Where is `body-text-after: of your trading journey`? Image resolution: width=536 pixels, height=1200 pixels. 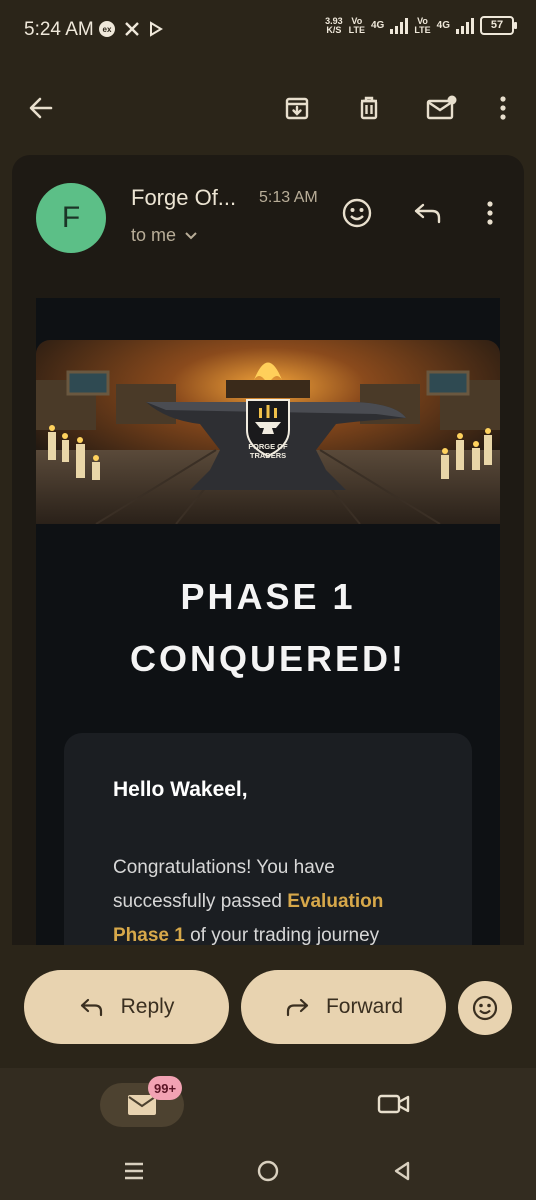 body-text-after: of your trading journey is located at coordinates (282, 935).